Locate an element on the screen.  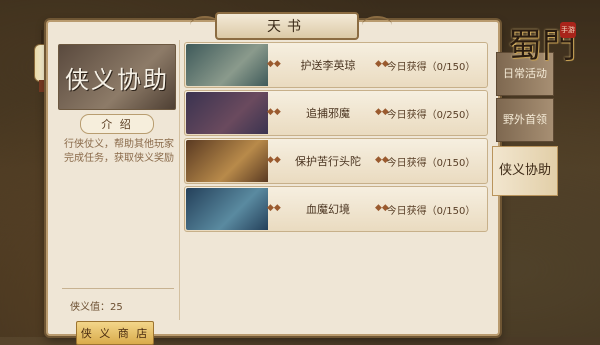
intro-tab: 介 绍 is located at coordinates (117, 124).